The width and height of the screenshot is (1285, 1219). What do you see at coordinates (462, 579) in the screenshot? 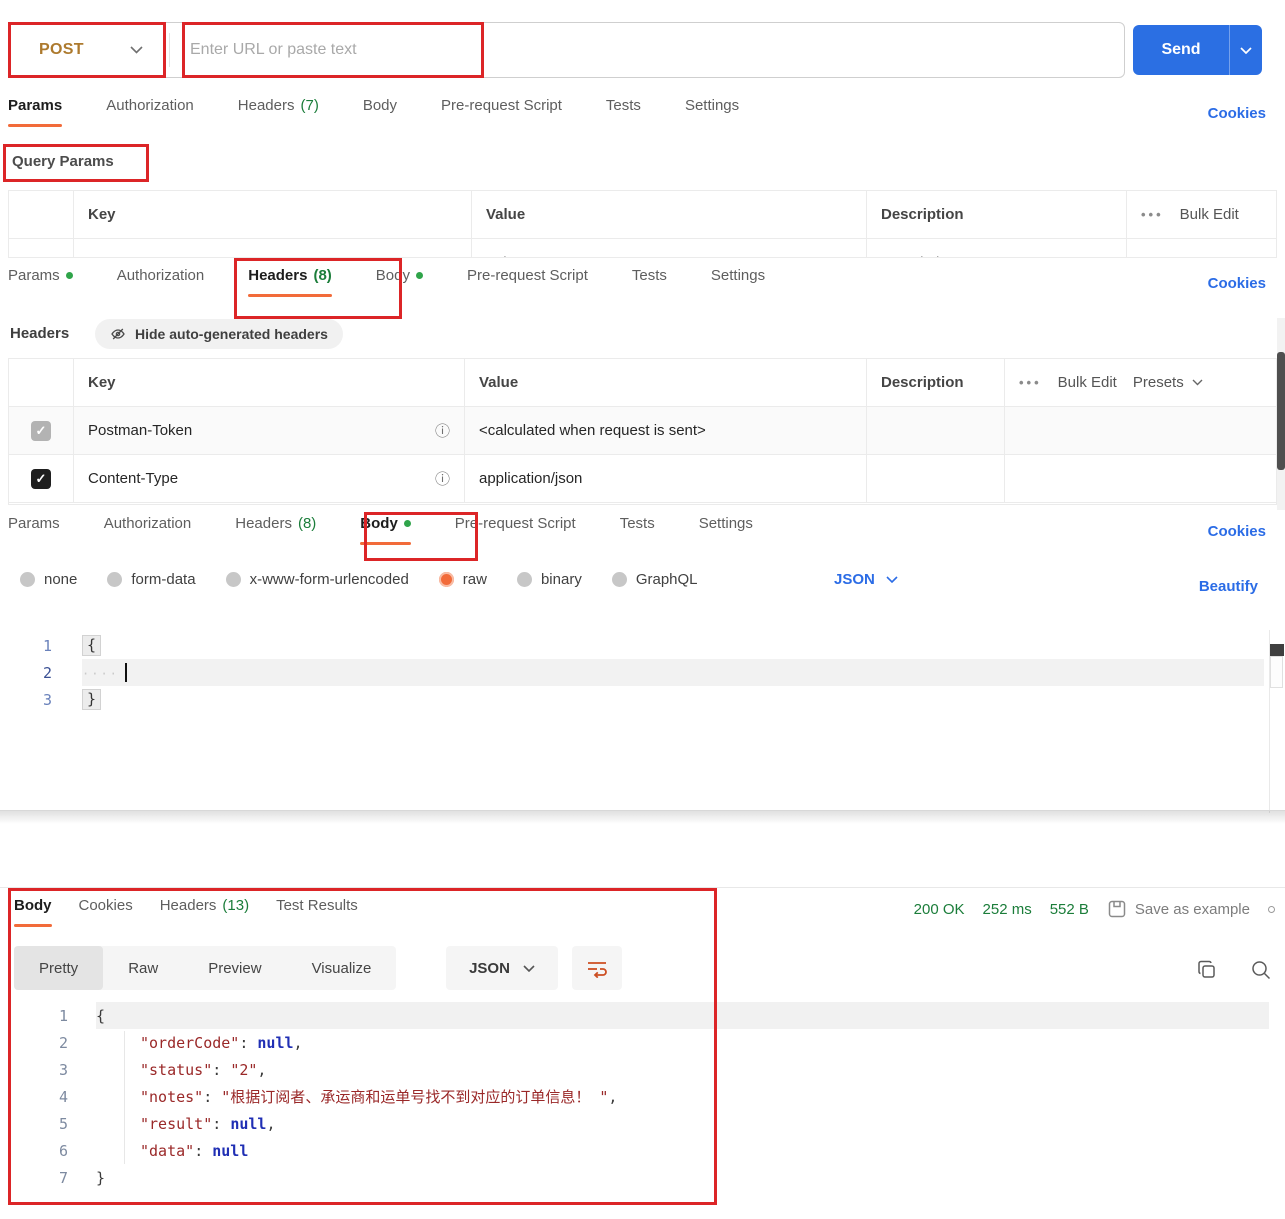
I see `body-mode-option: raw` at bounding box center [462, 579].